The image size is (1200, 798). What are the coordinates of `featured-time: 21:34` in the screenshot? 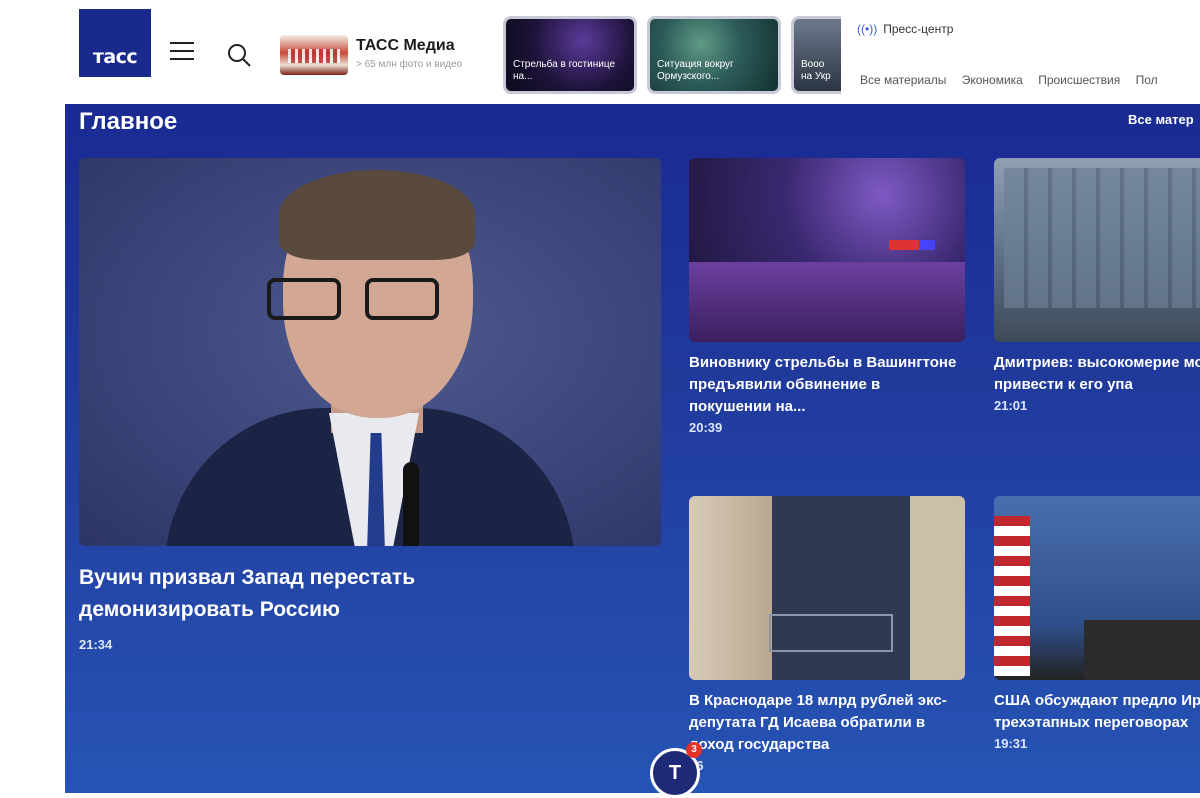 It's located at (96, 644).